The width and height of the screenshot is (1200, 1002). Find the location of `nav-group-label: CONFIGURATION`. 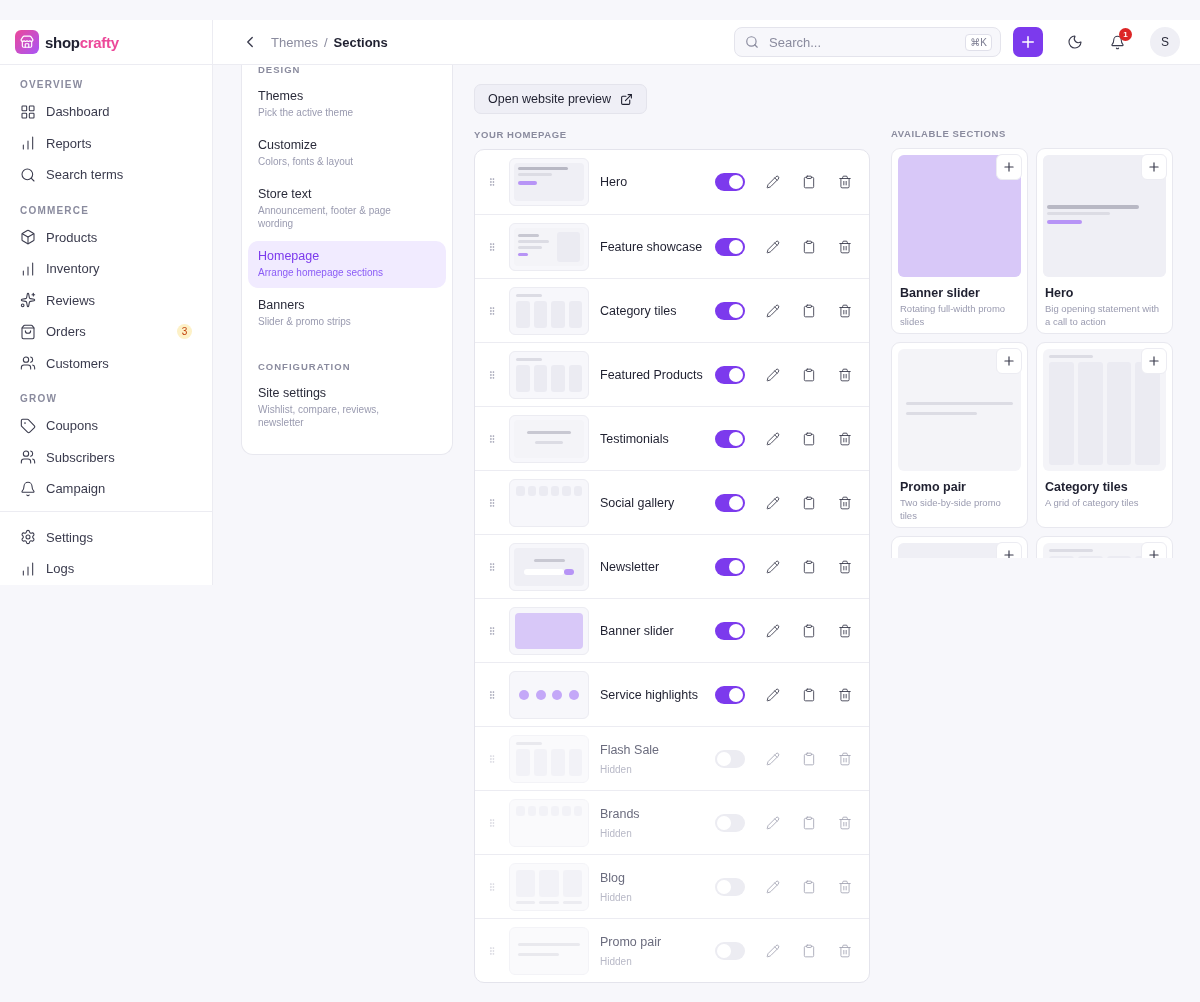

nav-group-label: CONFIGURATION is located at coordinates (304, 367).